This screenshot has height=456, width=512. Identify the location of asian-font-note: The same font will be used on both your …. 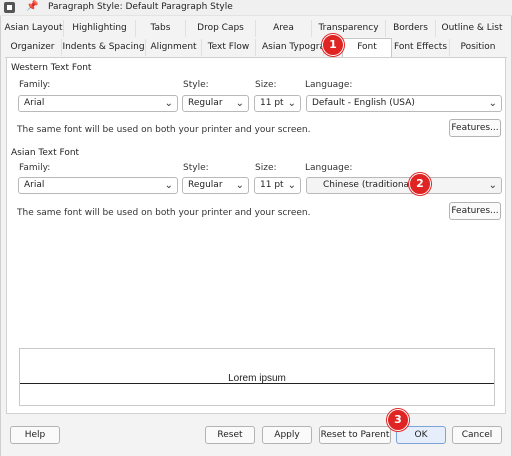
(164, 213).